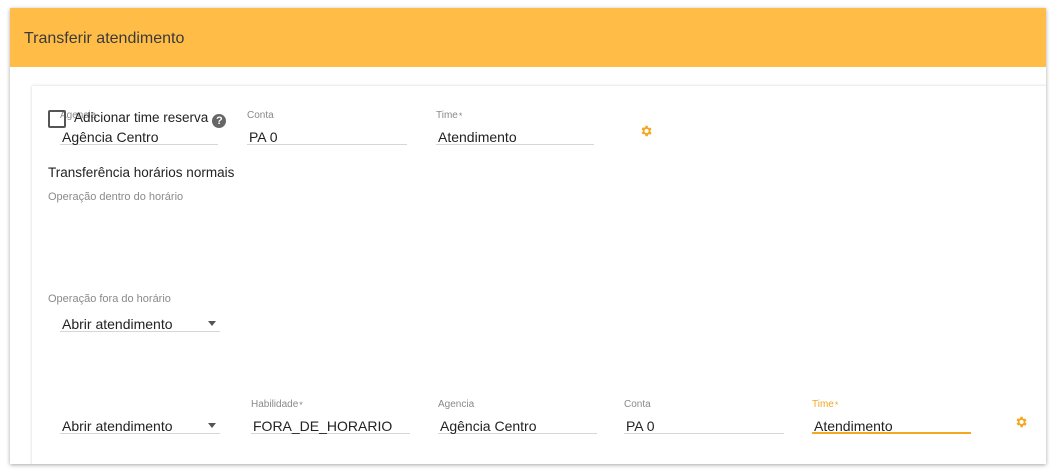 The height and width of the screenshot is (474, 1054). I want to click on conta-value: PA 0, so click(327, 134).